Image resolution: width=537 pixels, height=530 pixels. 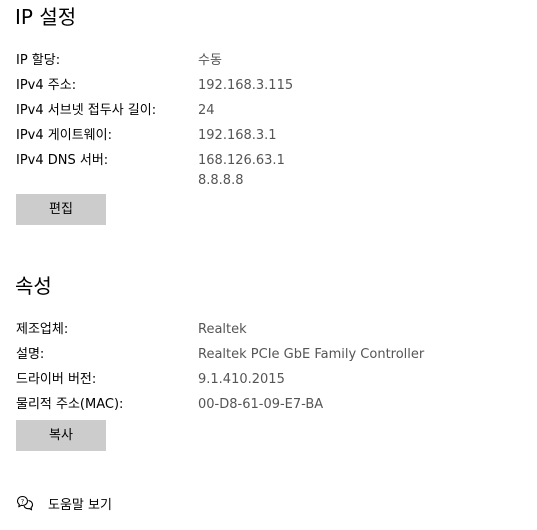 I want to click on description-row: 설명: Realtek PCIe GbE Family Controller, so click(x=271, y=355).